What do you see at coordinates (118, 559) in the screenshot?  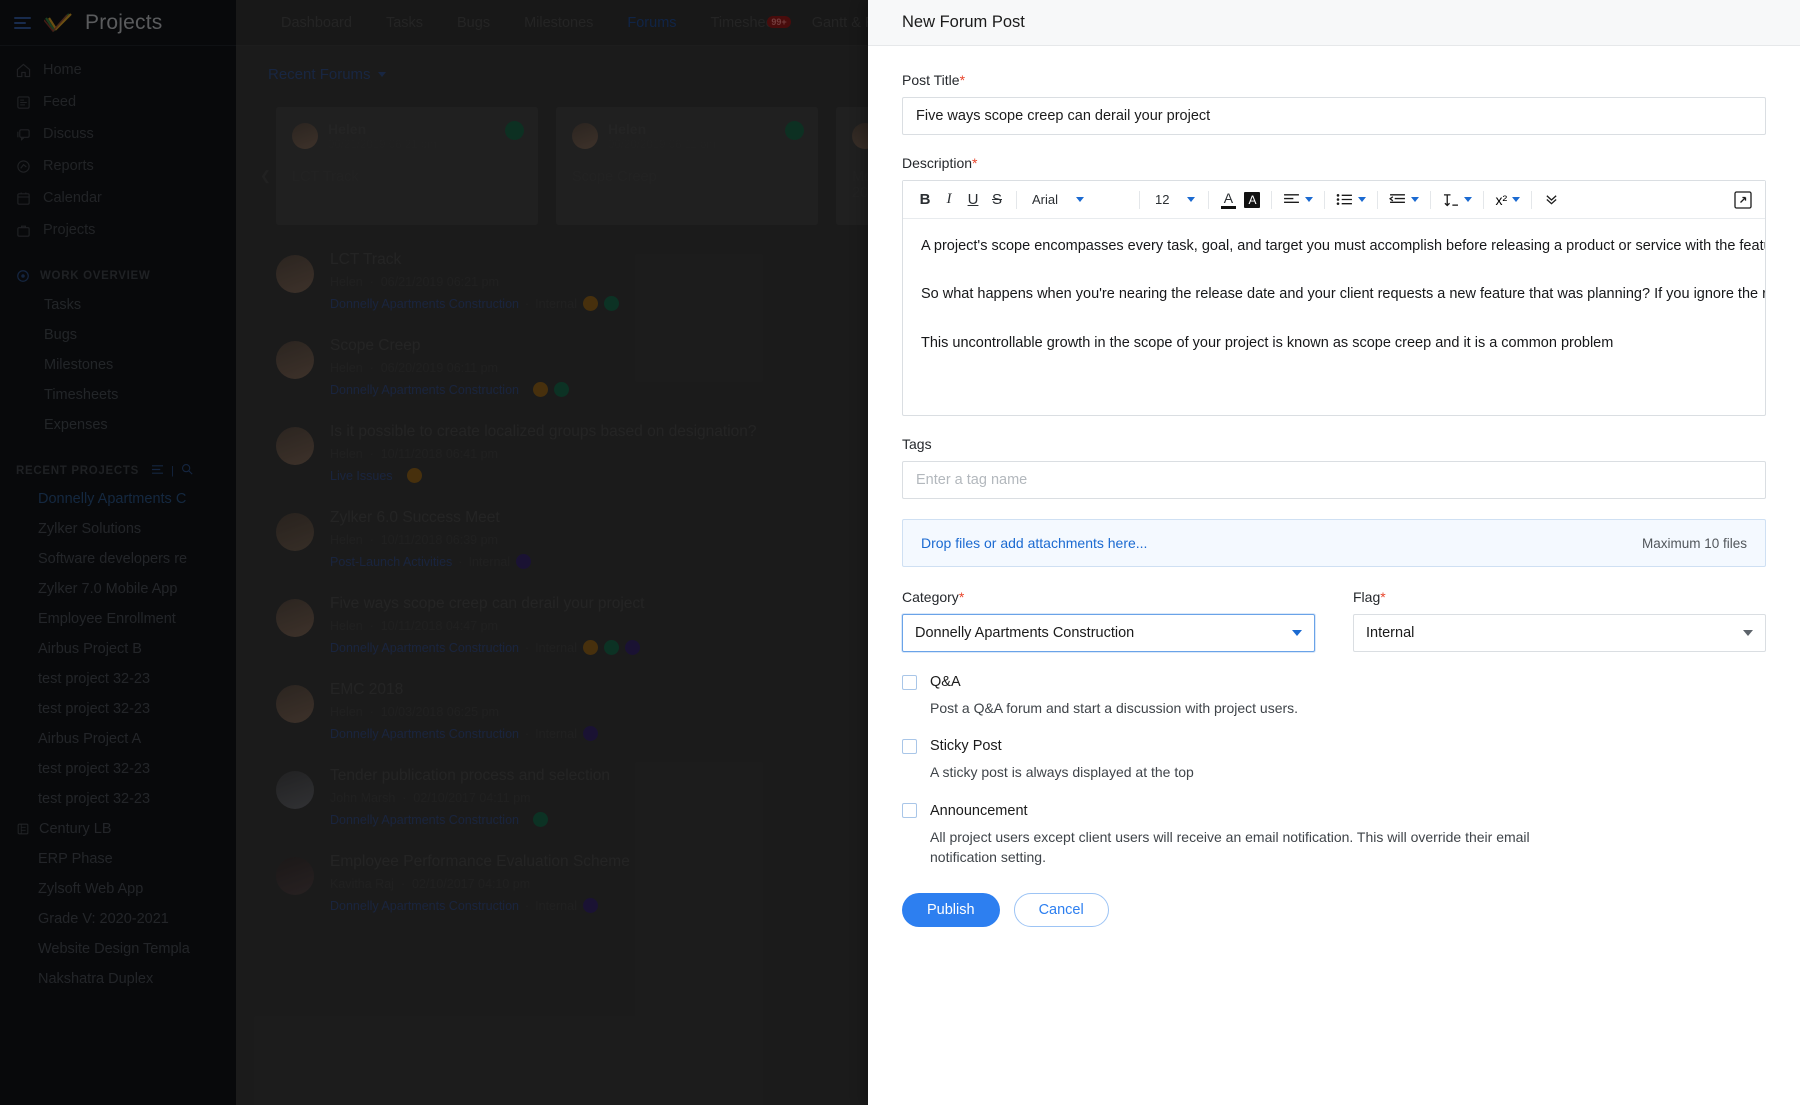 I see `sidebar-project-2: Software developers re` at bounding box center [118, 559].